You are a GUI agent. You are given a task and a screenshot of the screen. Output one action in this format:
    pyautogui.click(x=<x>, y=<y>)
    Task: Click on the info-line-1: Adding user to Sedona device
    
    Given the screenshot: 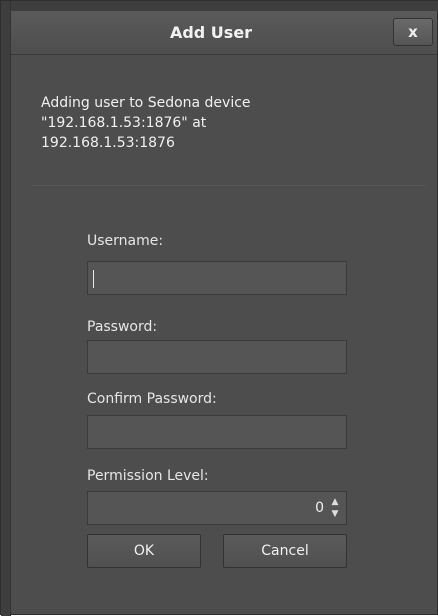 What is the action you would take?
    pyautogui.click(x=146, y=103)
    